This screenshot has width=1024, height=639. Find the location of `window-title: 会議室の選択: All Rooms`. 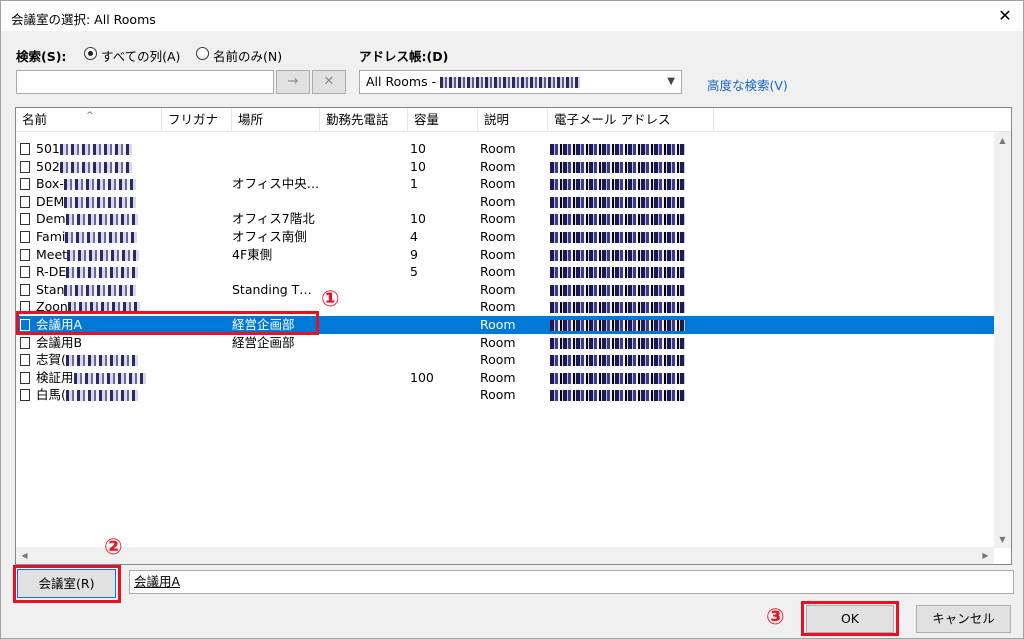

window-title: 会議室の選択: All Rooms is located at coordinates (83, 19).